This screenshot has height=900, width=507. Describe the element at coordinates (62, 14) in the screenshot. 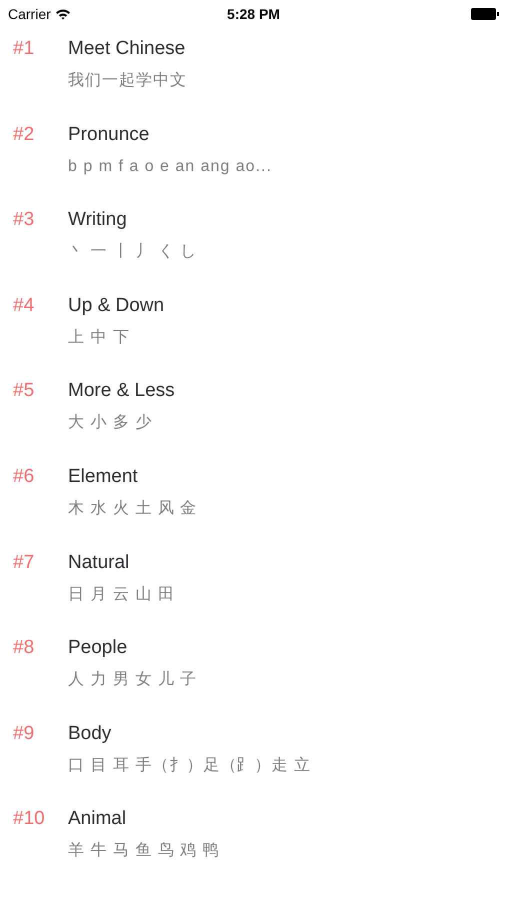

I see `wifi-icon` at that location.